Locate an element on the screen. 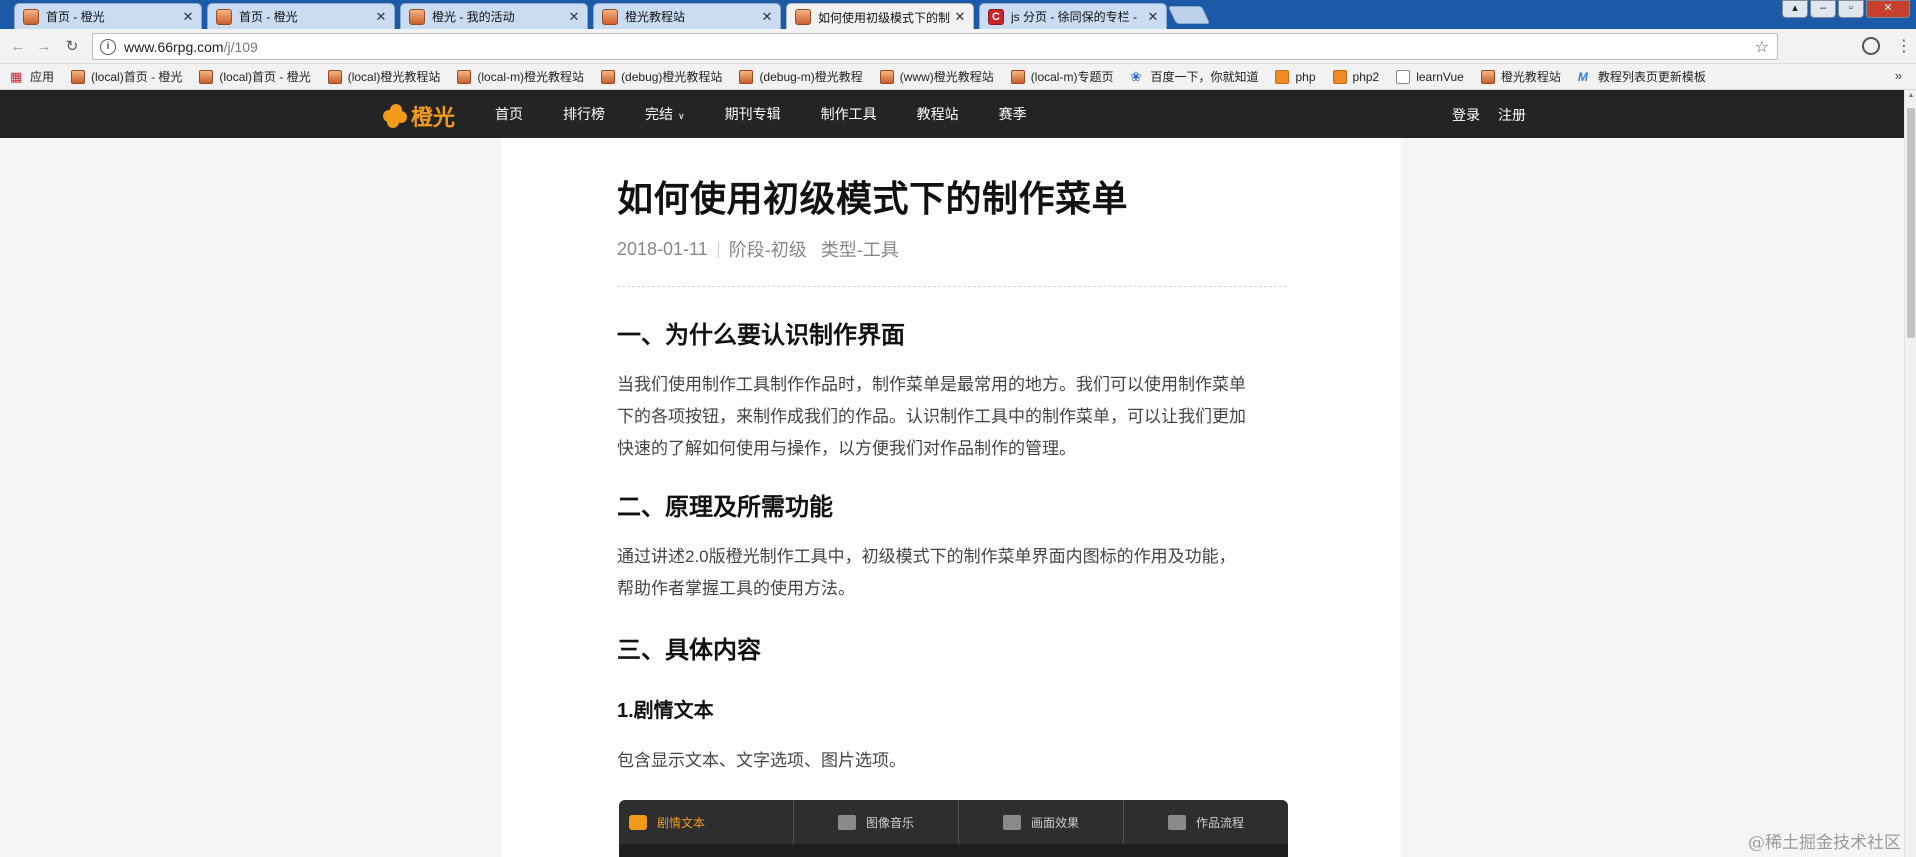 This screenshot has width=1916, height=857. section-heading-2: 二、原理及所需功能 is located at coordinates (725, 507).